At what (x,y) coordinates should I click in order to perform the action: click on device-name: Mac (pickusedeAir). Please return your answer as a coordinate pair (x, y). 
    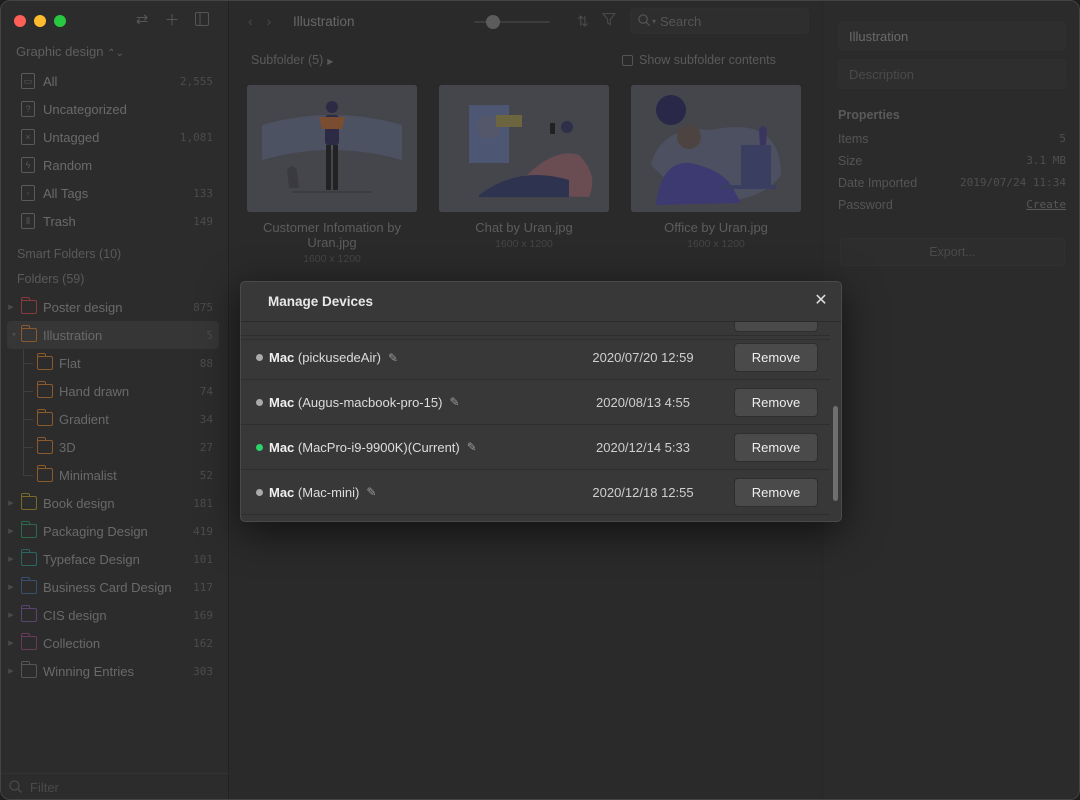
    Looking at the image, I should click on (325, 357).